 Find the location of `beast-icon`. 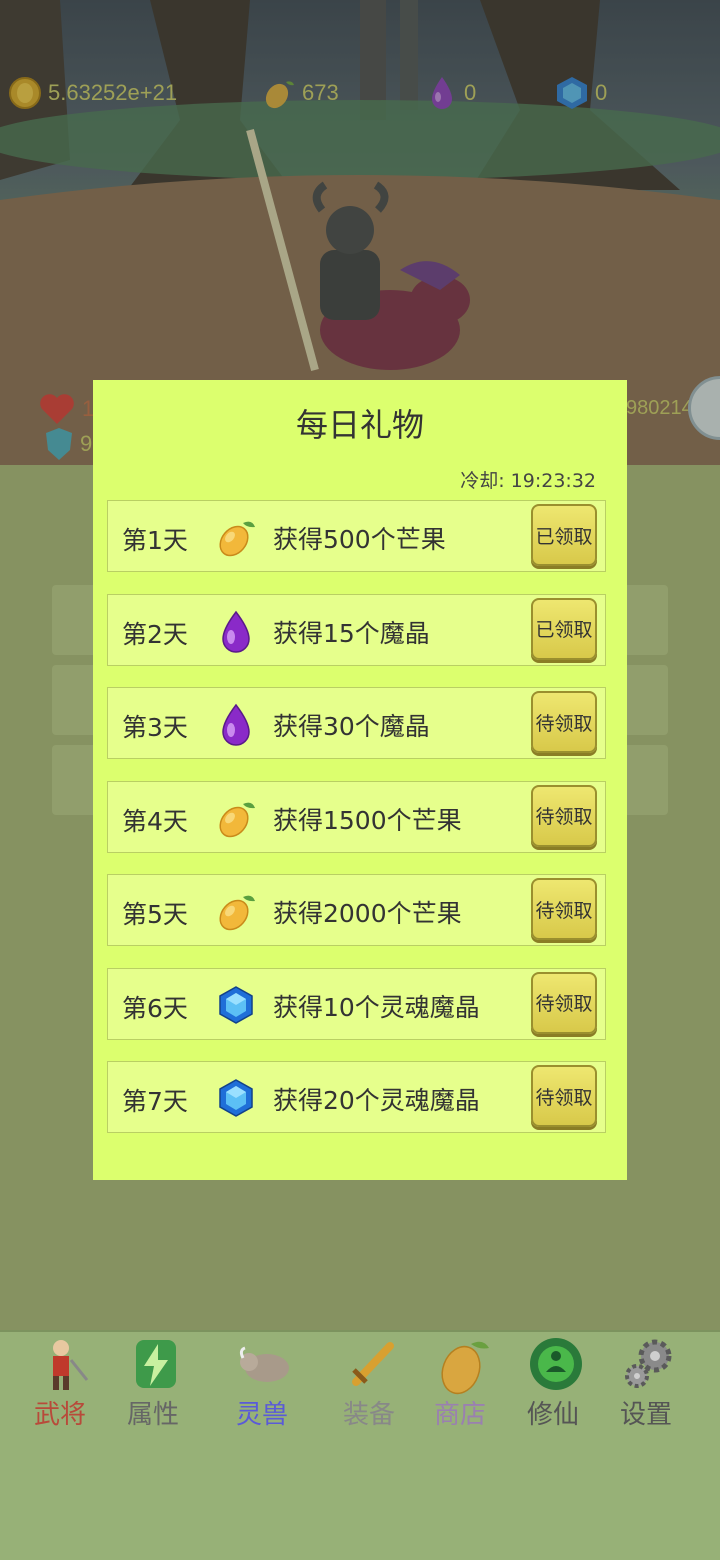

beast-icon is located at coordinates (265, 1364).